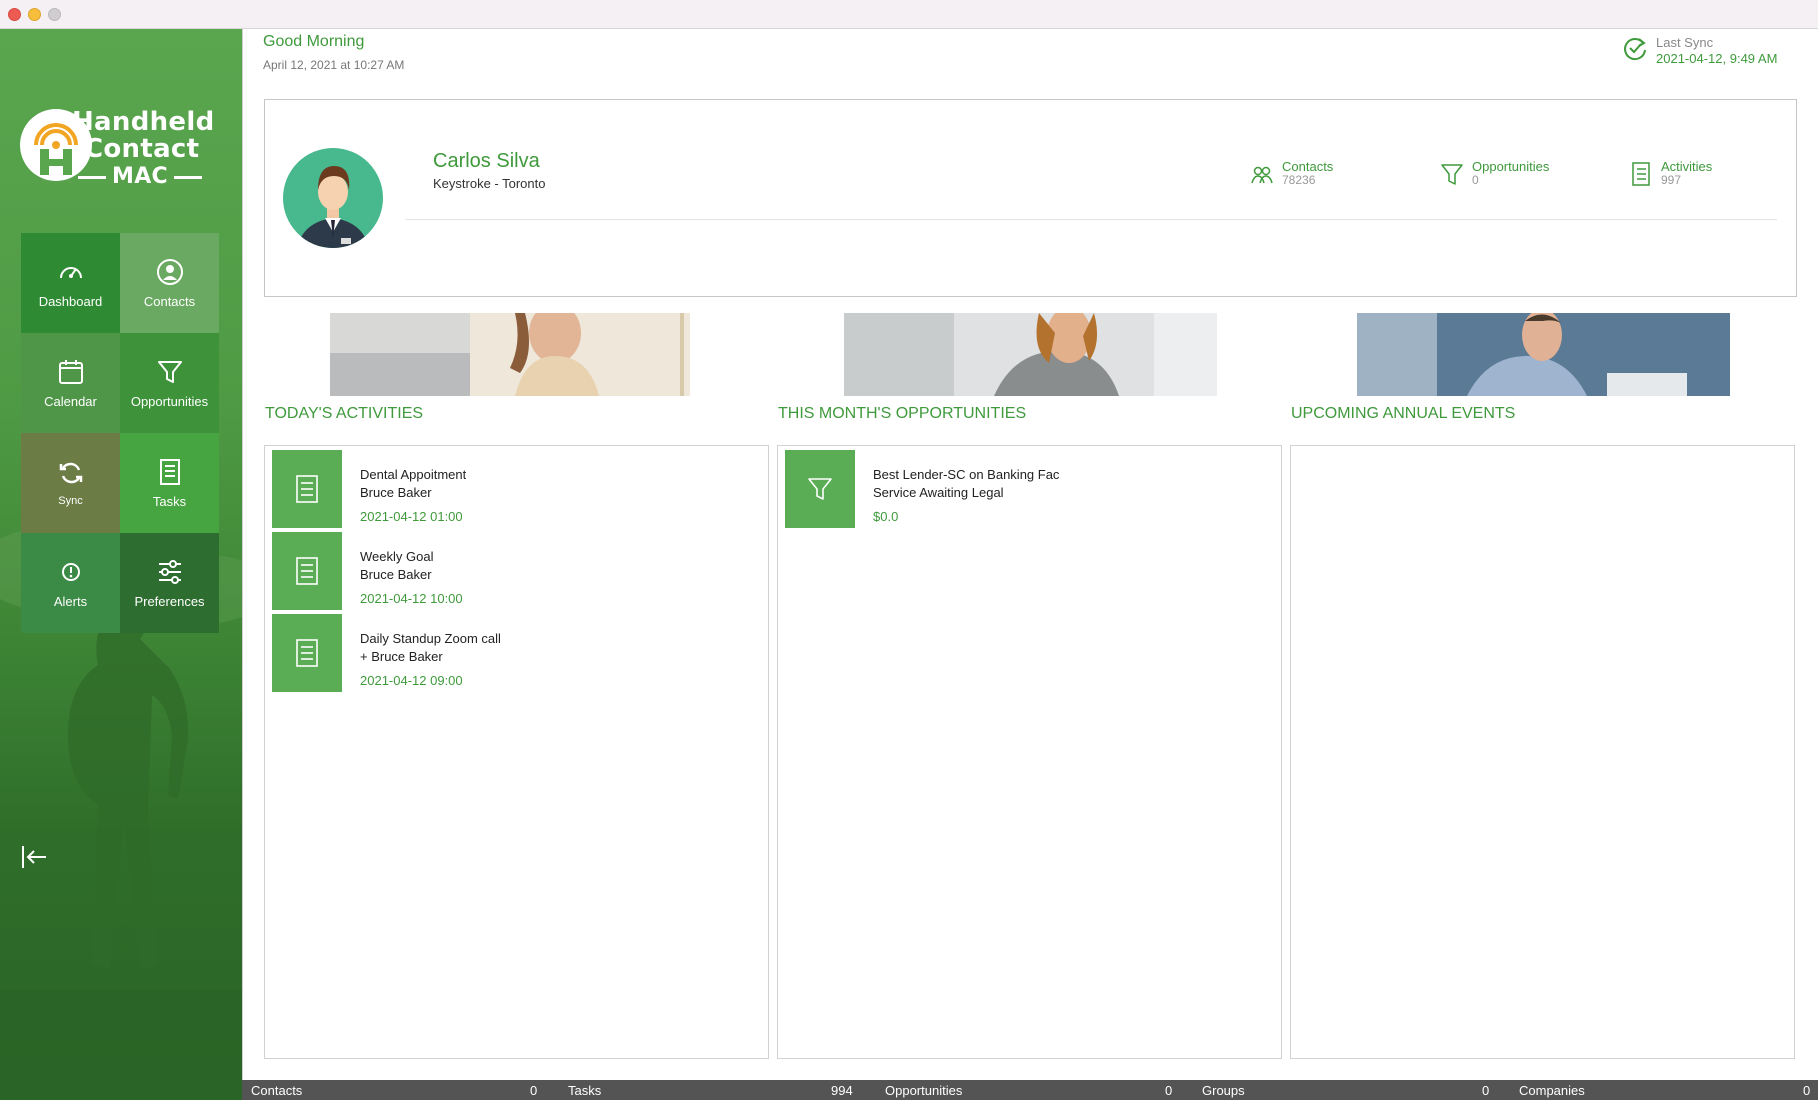 The width and height of the screenshot is (1818, 1100). I want to click on sync-icon, so click(70, 473).